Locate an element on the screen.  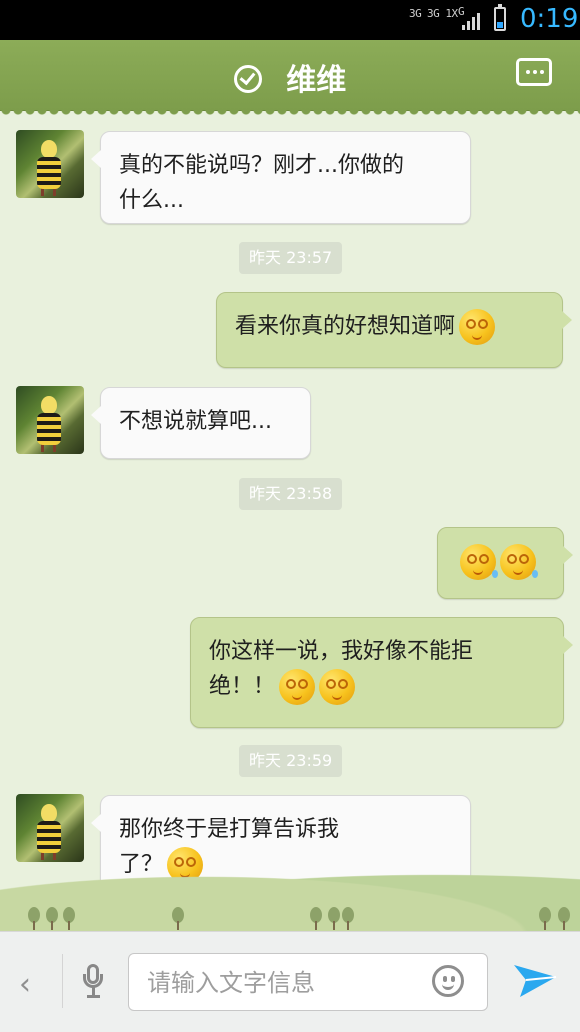
status-bar: 3G 3G 1X G 0:19 is located at coordinates (290, 20).